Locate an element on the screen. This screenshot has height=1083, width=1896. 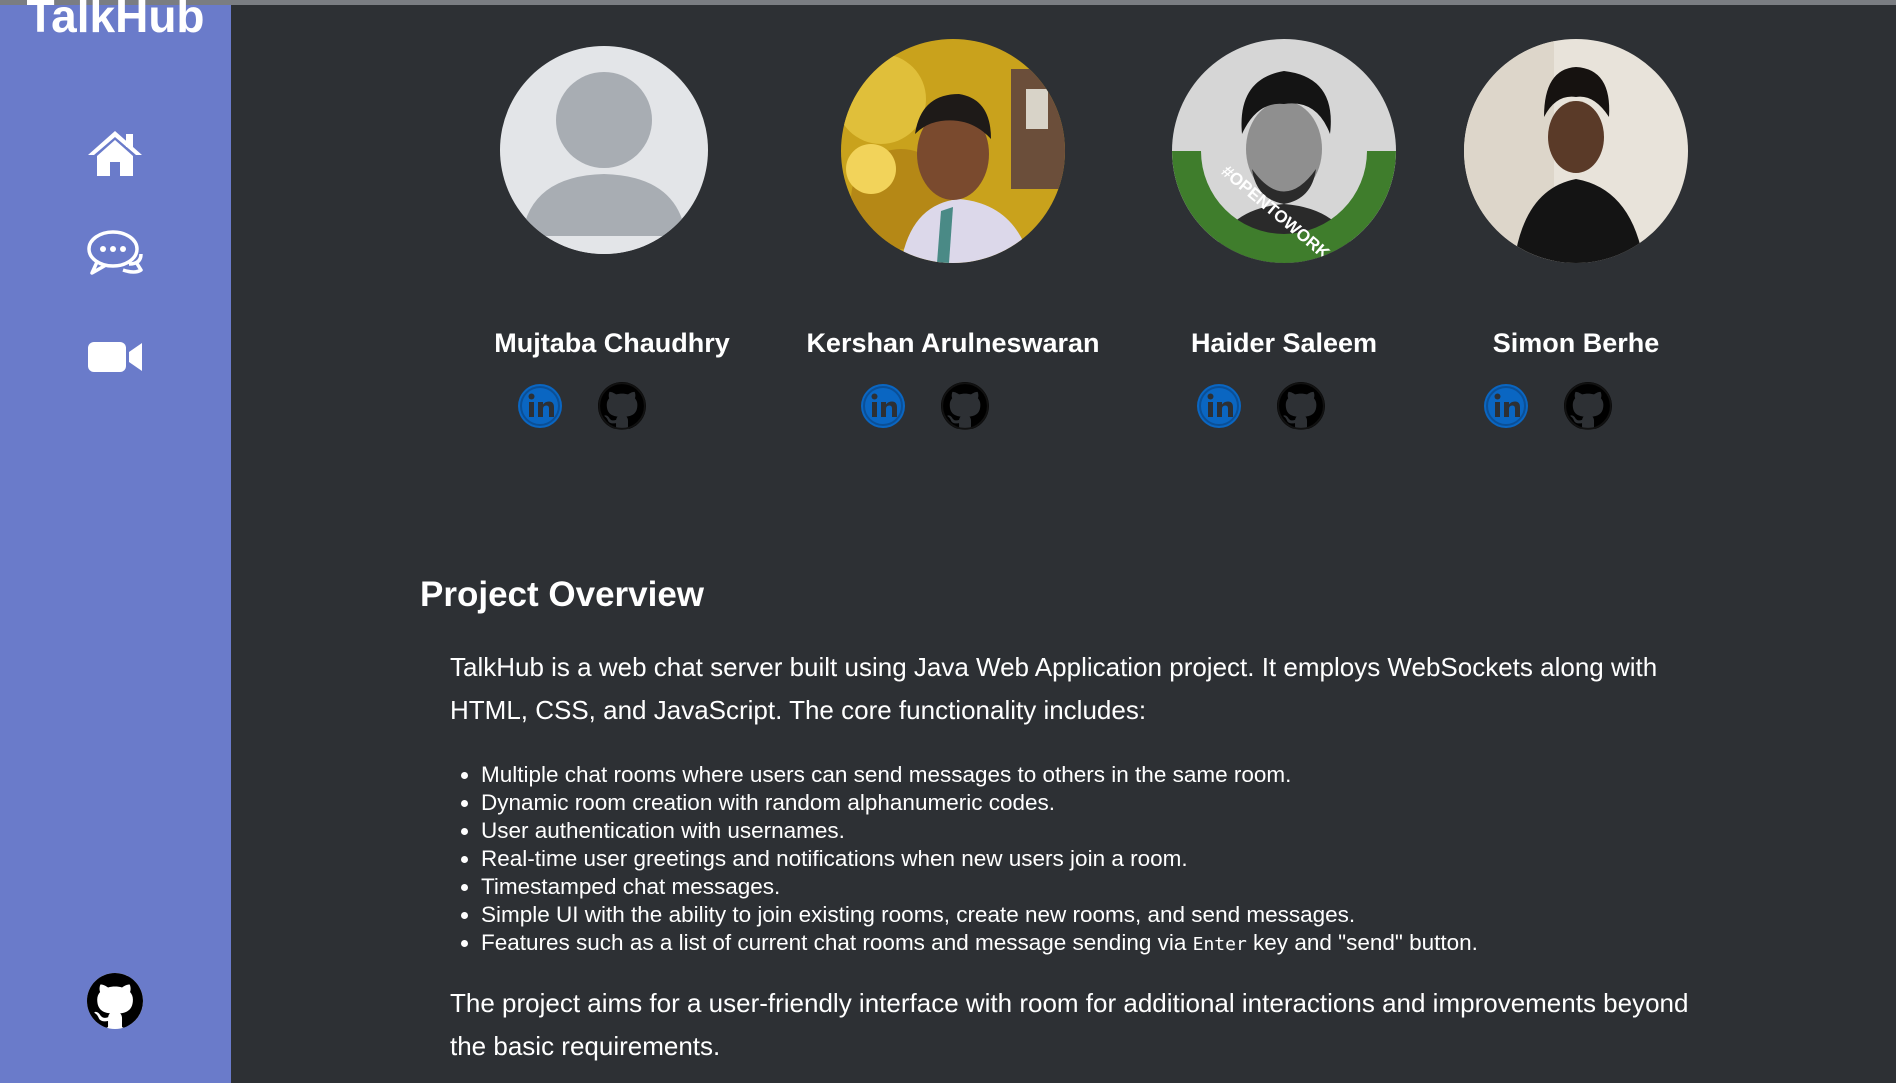
avatar-default is located at coordinates (604, 150).